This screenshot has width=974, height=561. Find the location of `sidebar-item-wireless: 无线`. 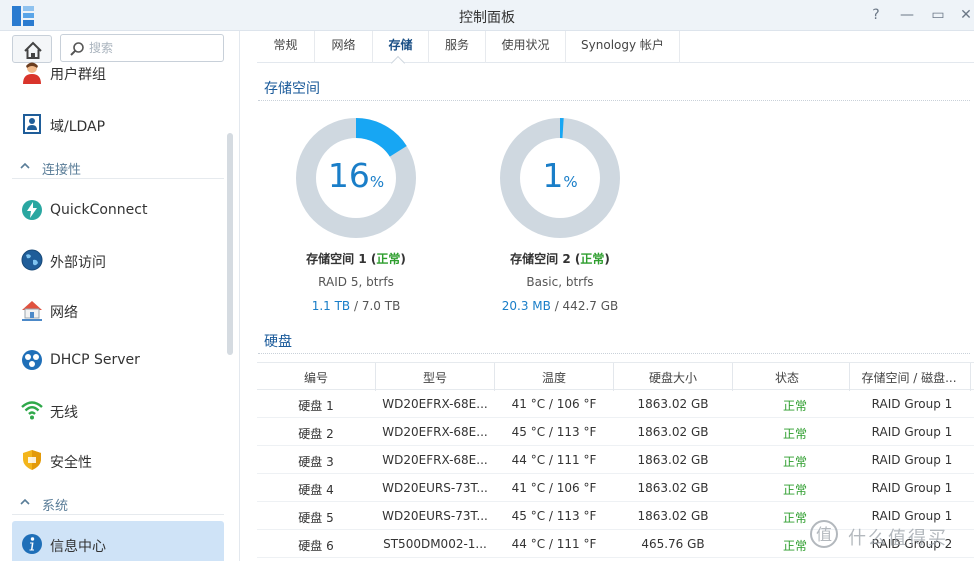

sidebar-item-wireless: 无线 is located at coordinates (118, 410).